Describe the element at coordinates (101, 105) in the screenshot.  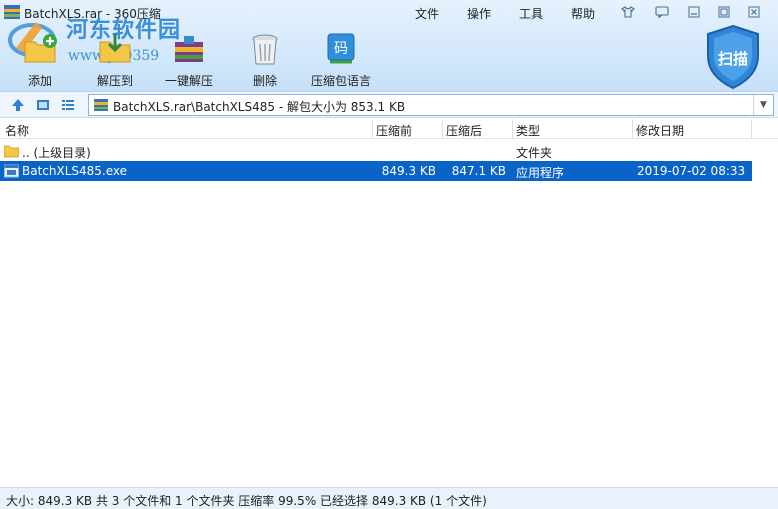
I see `archive-icon` at that location.